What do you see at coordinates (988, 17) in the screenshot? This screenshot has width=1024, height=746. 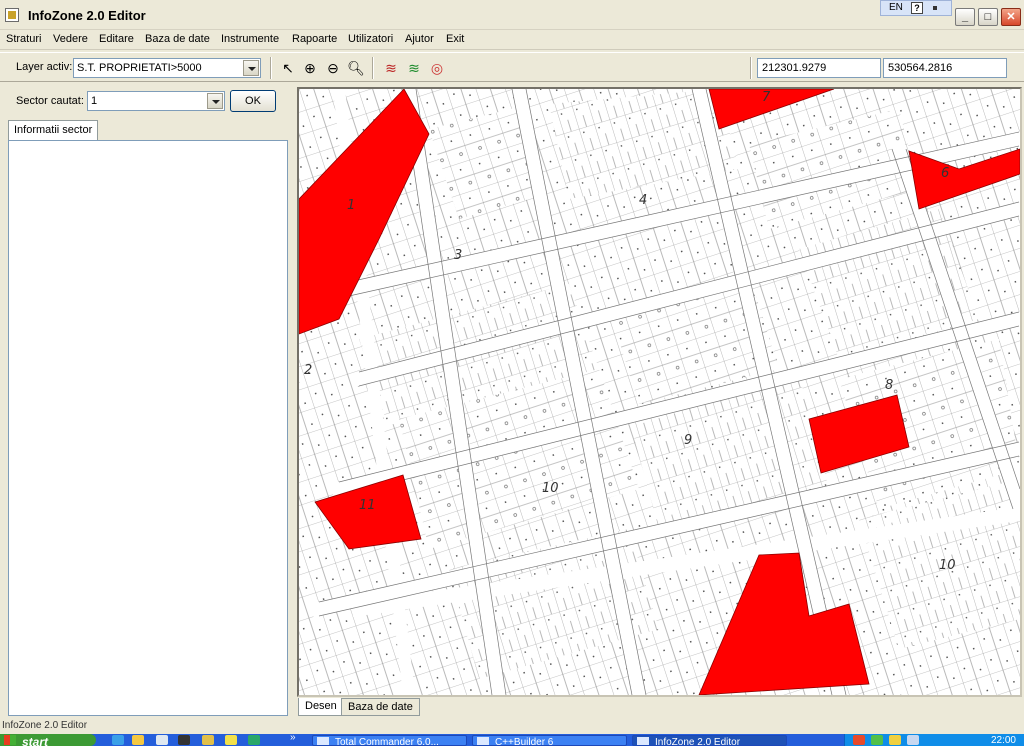 I see `maximize-button: □` at bounding box center [988, 17].